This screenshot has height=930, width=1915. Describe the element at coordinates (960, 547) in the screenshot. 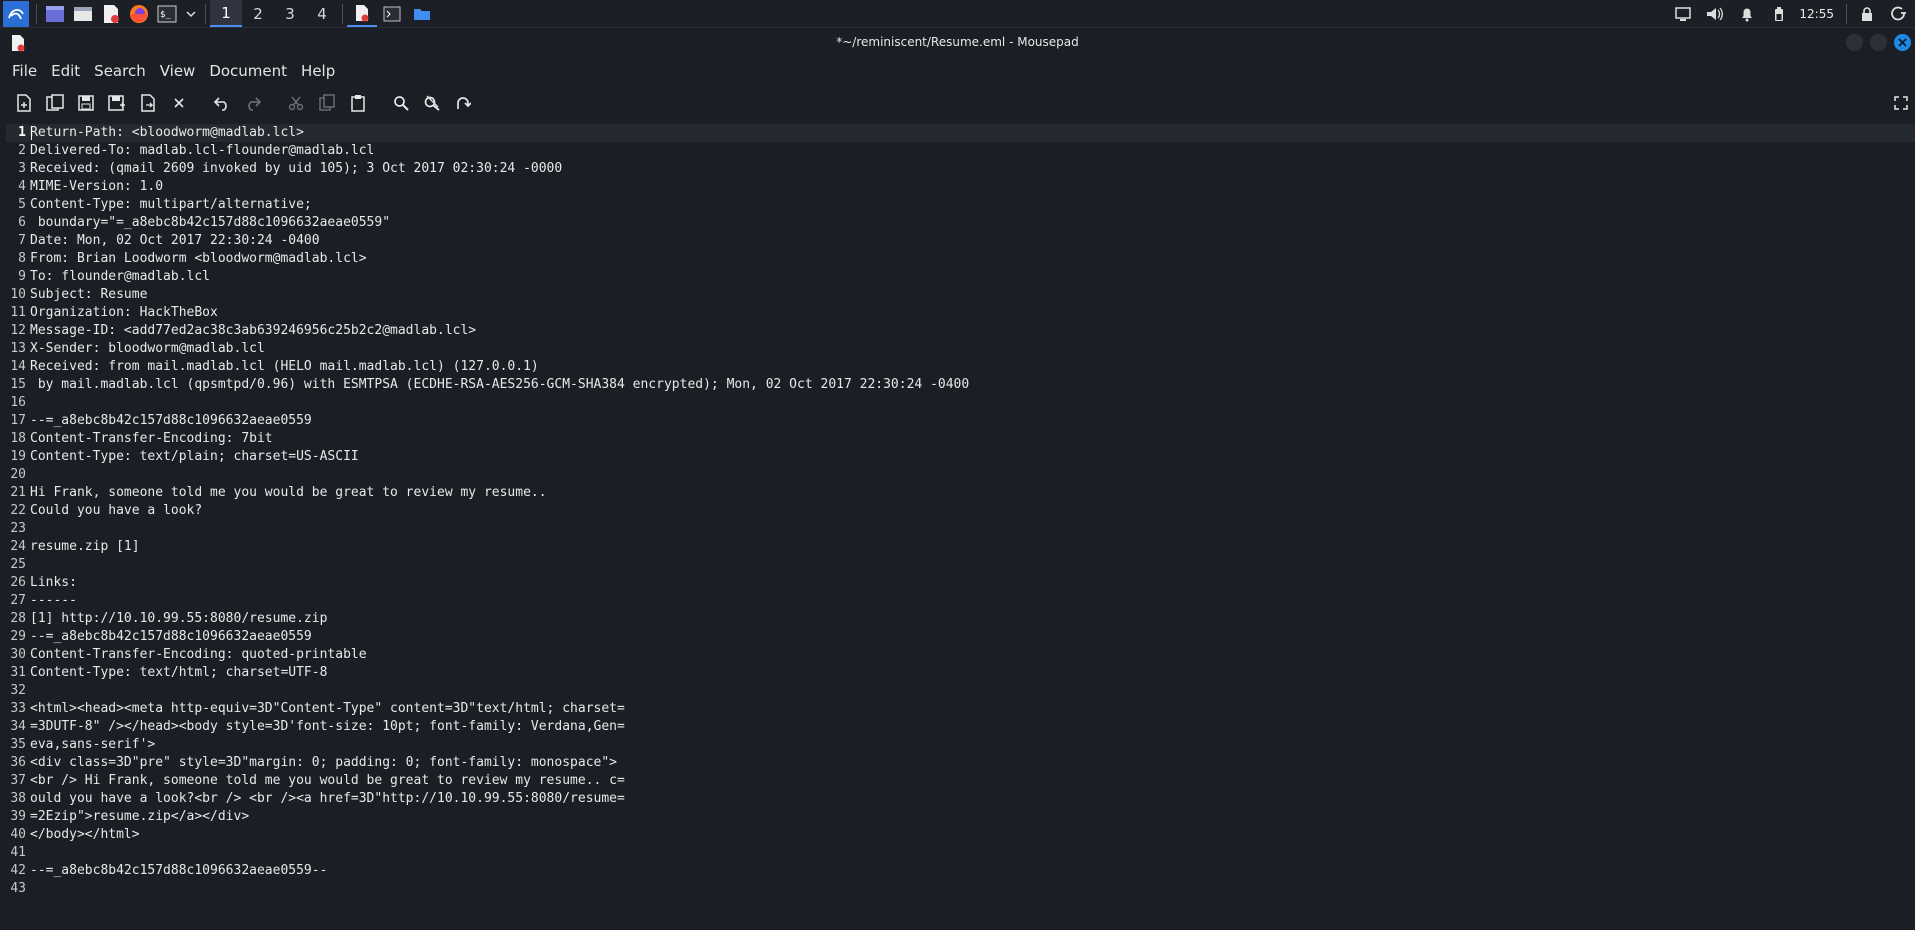

I see `editor-line: 24 resume.zip [1]` at that location.